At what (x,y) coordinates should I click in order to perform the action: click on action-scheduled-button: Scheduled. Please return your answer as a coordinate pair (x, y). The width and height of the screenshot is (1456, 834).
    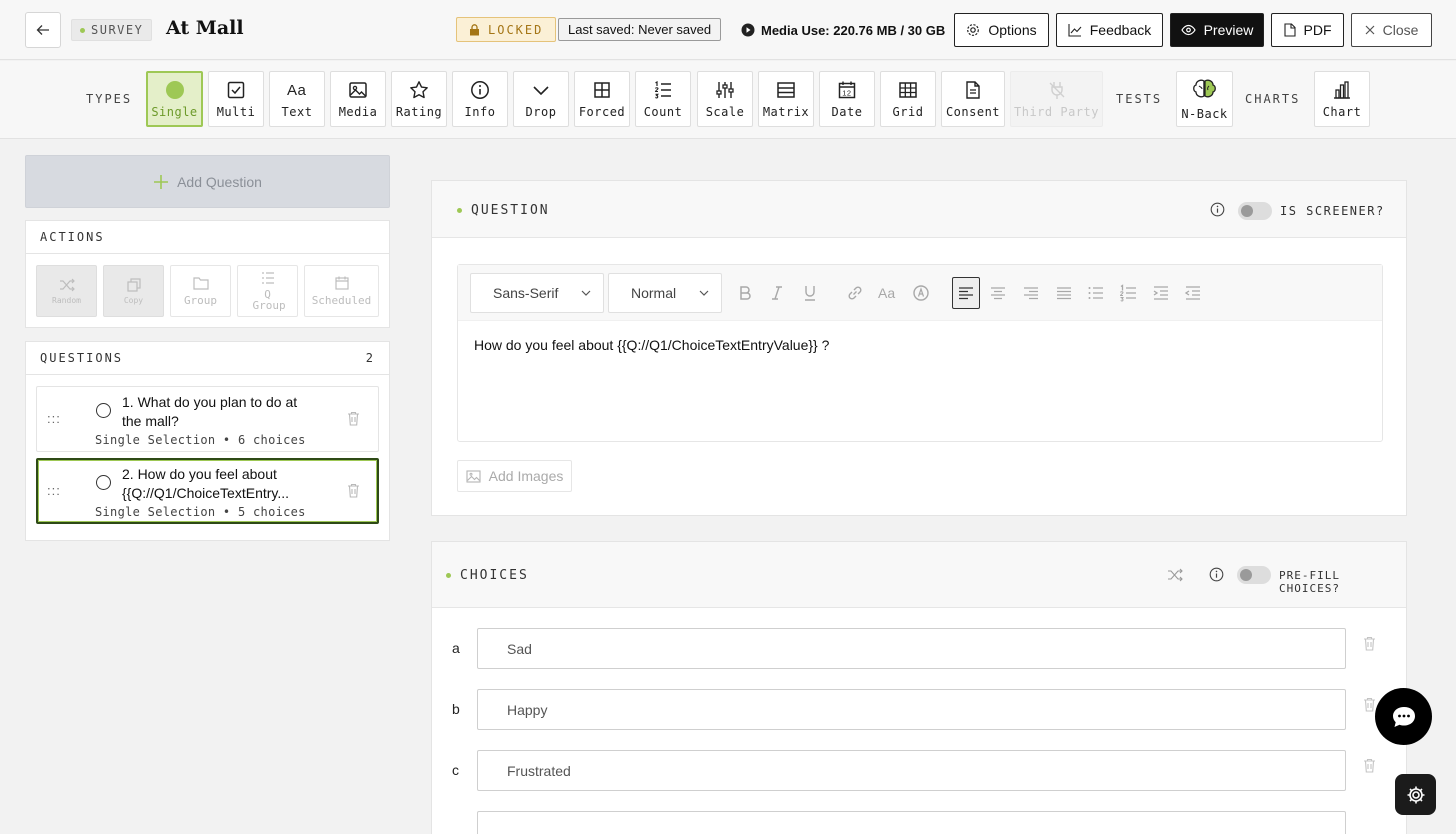
    Looking at the image, I should click on (341, 291).